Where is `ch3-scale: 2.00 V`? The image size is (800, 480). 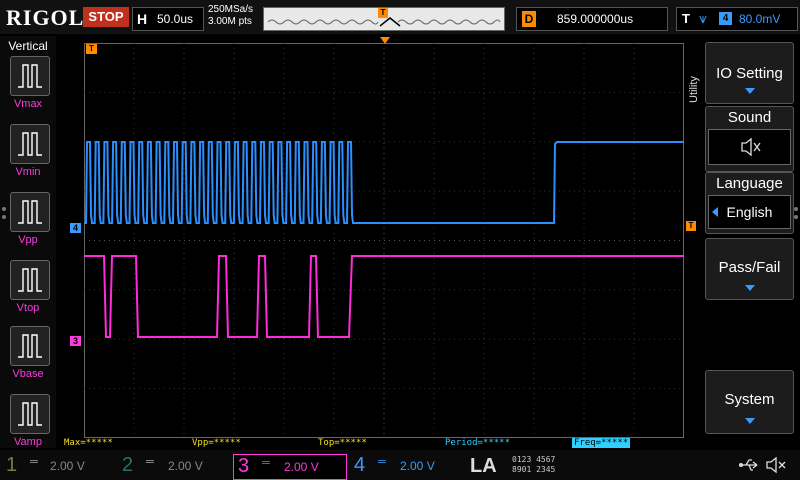 ch3-scale: 2.00 V is located at coordinates (301, 467).